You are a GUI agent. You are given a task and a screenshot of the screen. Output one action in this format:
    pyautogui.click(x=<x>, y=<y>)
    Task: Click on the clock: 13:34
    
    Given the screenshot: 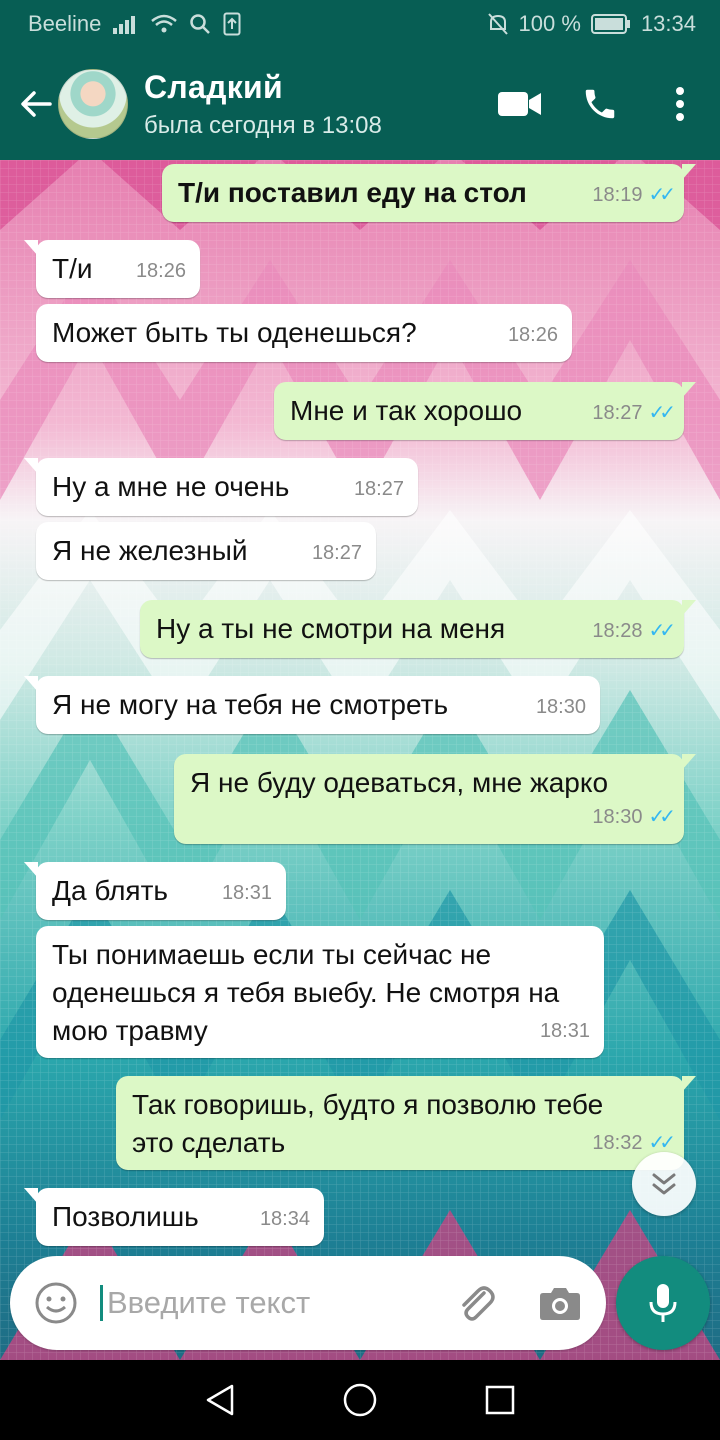 What is the action you would take?
    pyautogui.click(x=668, y=23)
    